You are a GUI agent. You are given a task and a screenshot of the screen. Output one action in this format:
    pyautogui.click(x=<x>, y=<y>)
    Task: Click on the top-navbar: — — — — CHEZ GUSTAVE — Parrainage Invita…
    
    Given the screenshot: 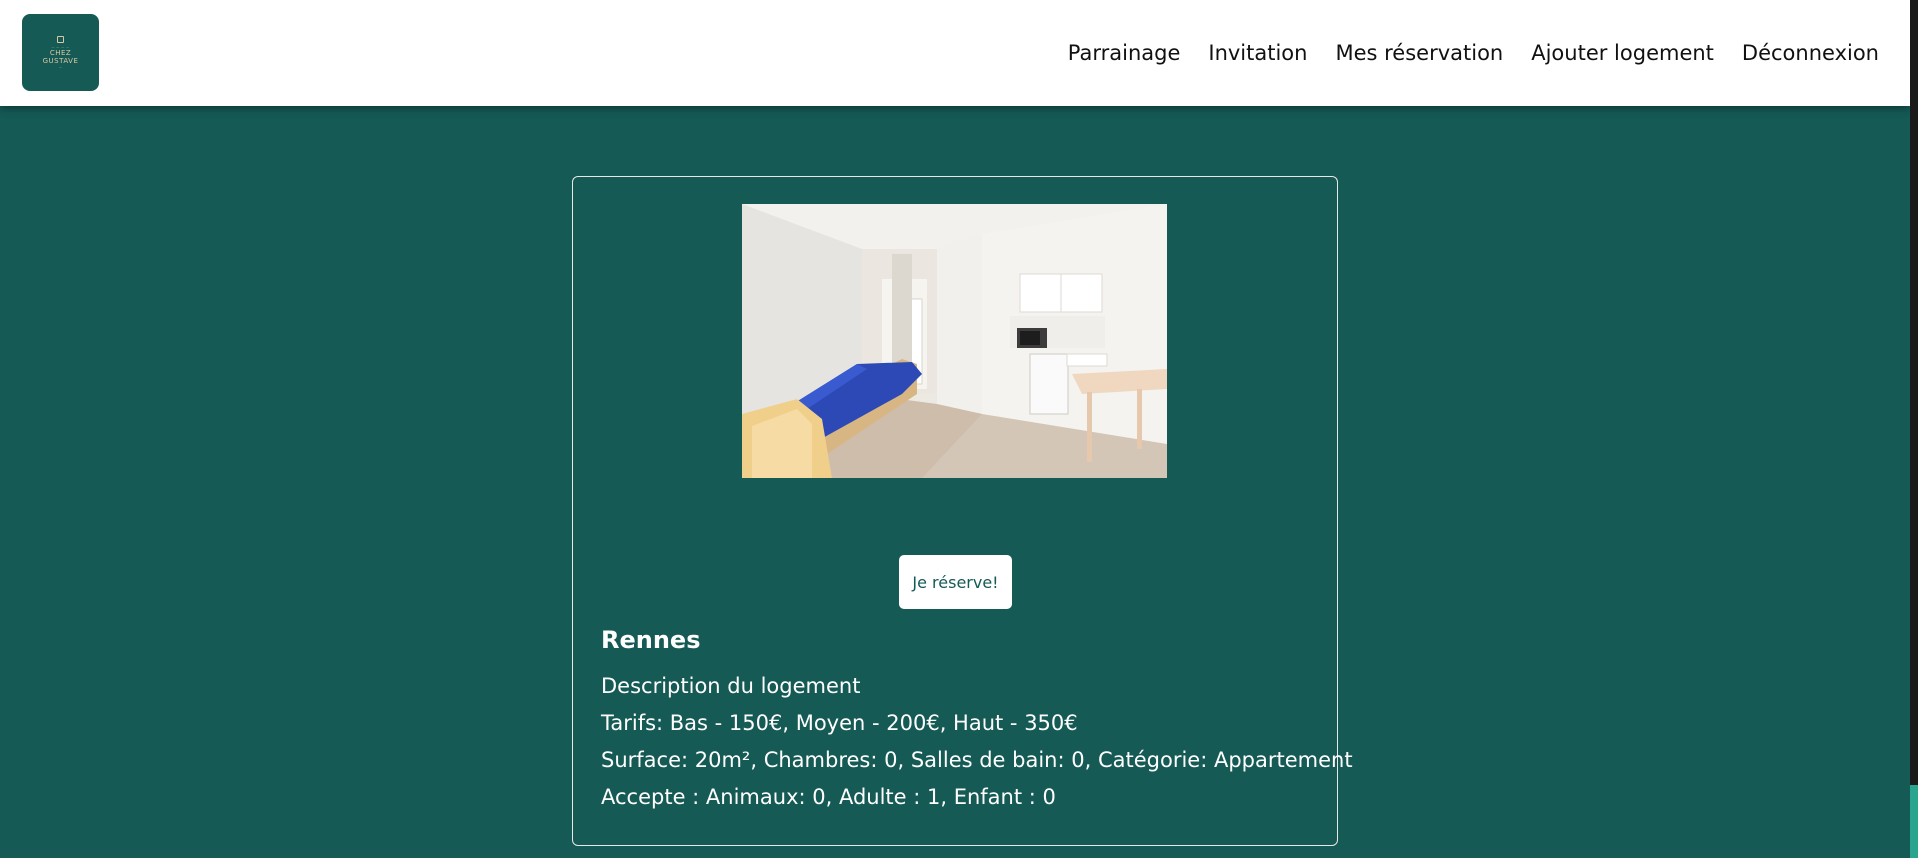 What is the action you would take?
    pyautogui.click(x=955, y=53)
    